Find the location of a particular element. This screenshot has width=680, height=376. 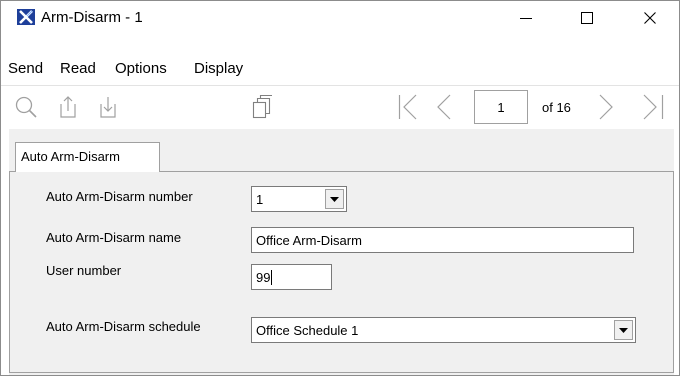

text-caret is located at coordinates (271, 277).